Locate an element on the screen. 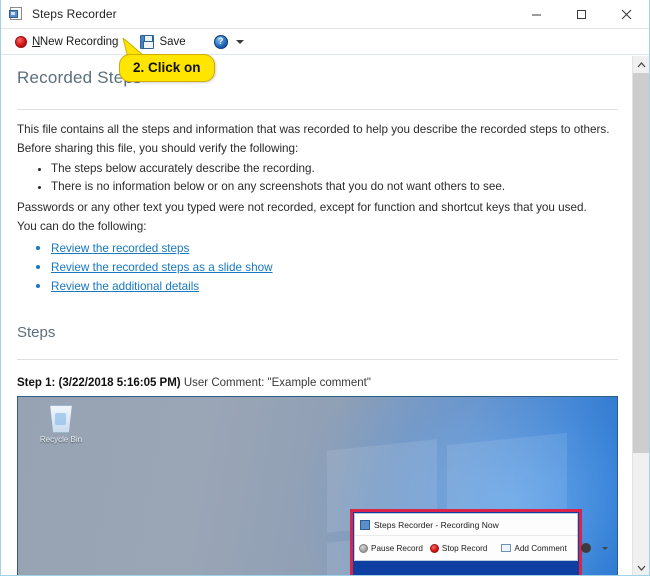 The height and width of the screenshot is (576, 650). scroll-up-arrow-icon is located at coordinates (641, 64).